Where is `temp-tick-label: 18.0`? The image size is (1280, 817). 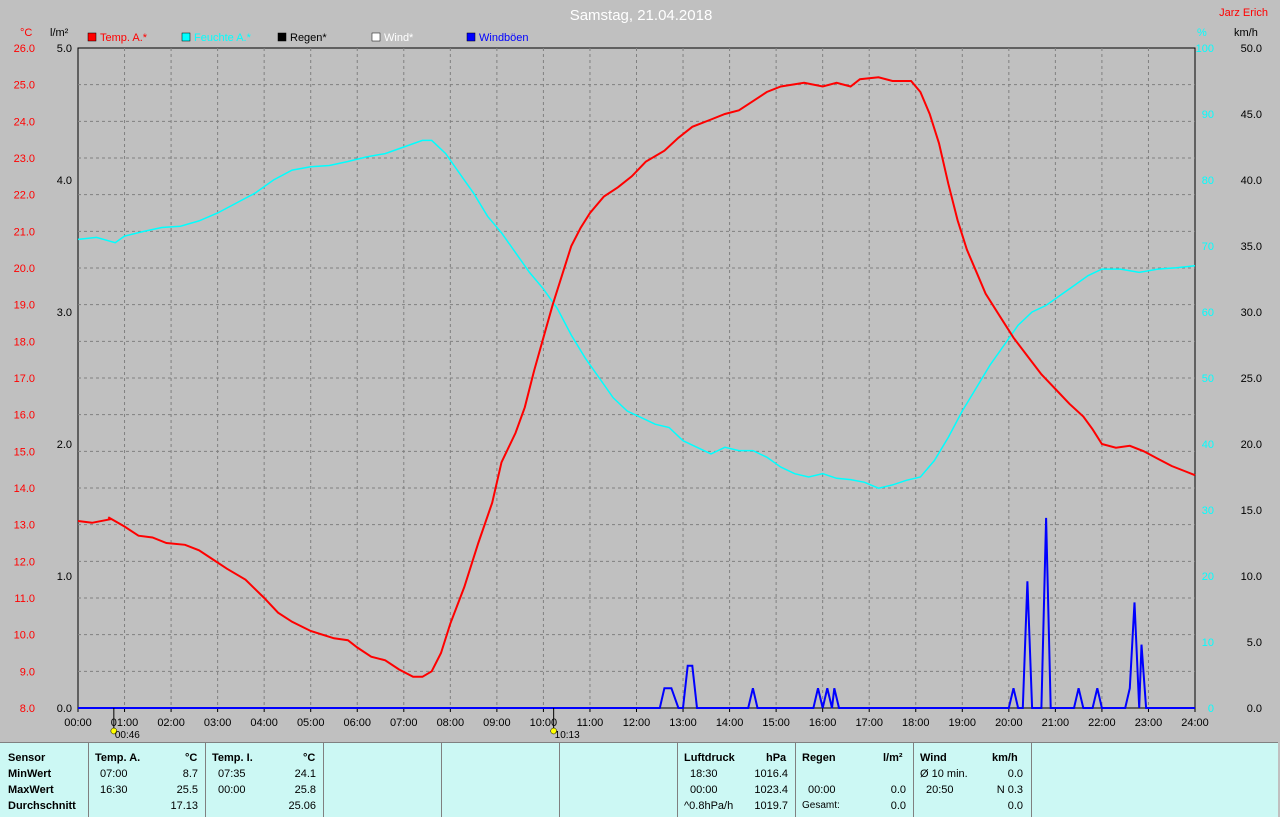 temp-tick-label: 18.0 is located at coordinates (24, 342).